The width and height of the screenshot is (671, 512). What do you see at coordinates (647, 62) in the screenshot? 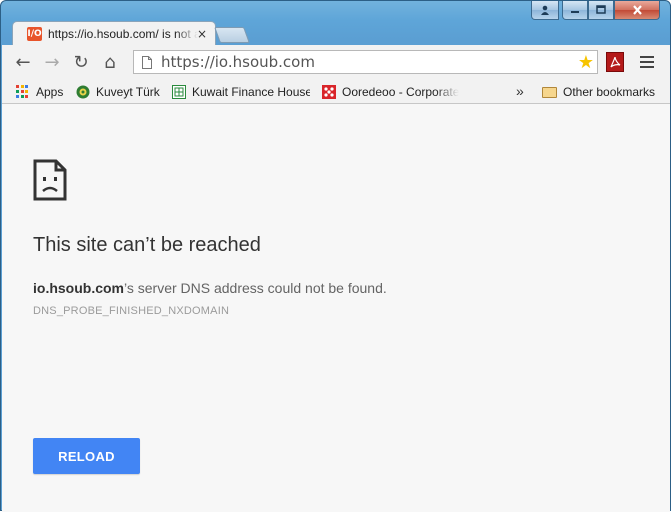
I see `chrome-menu-icon` at bounding box center [647, 62].